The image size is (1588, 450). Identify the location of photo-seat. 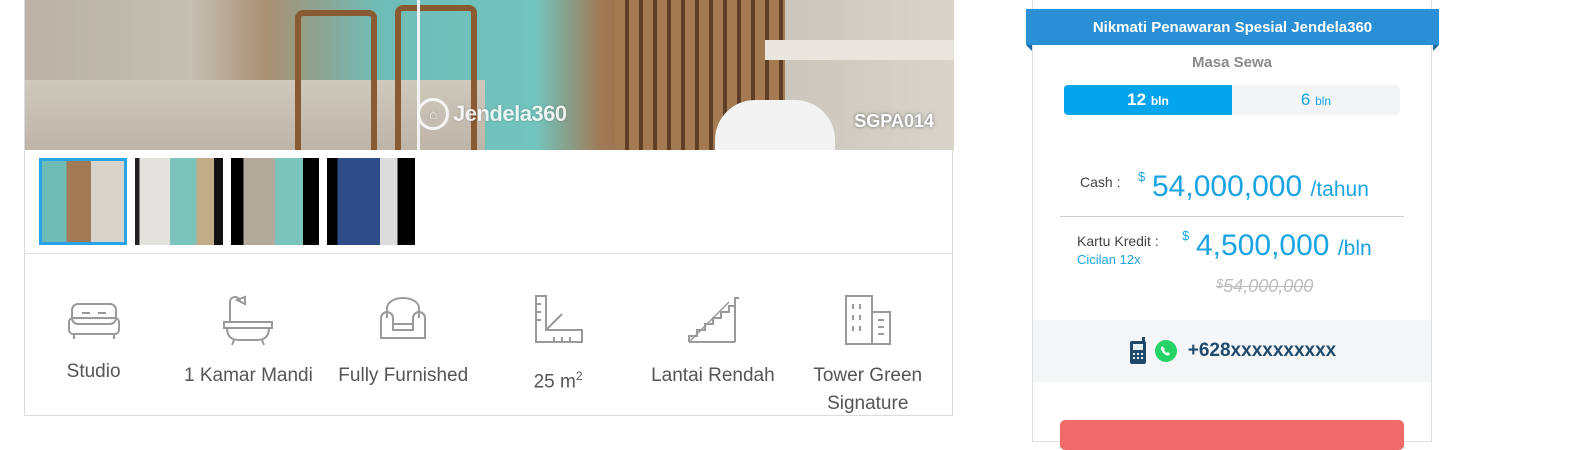
(775, 125).